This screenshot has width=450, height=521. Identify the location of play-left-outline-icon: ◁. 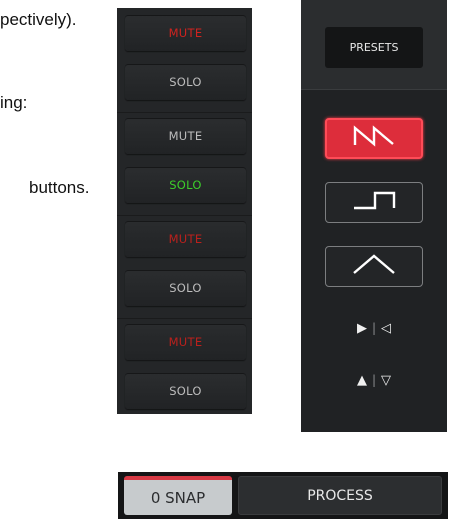
(386, 328).